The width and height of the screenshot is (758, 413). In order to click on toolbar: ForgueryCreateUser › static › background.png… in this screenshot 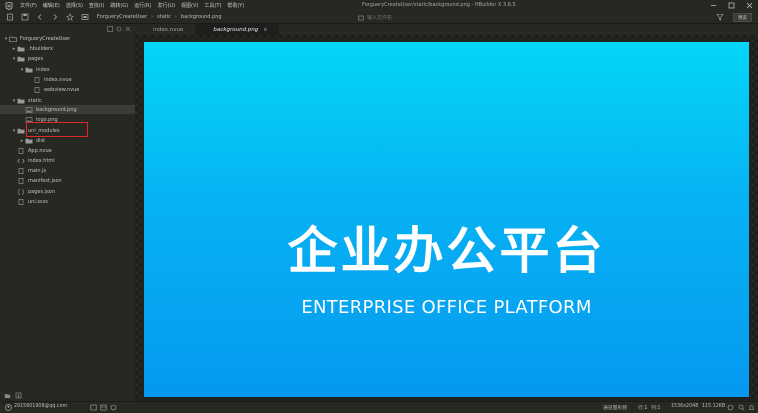, I will do `click(379, 17)`.